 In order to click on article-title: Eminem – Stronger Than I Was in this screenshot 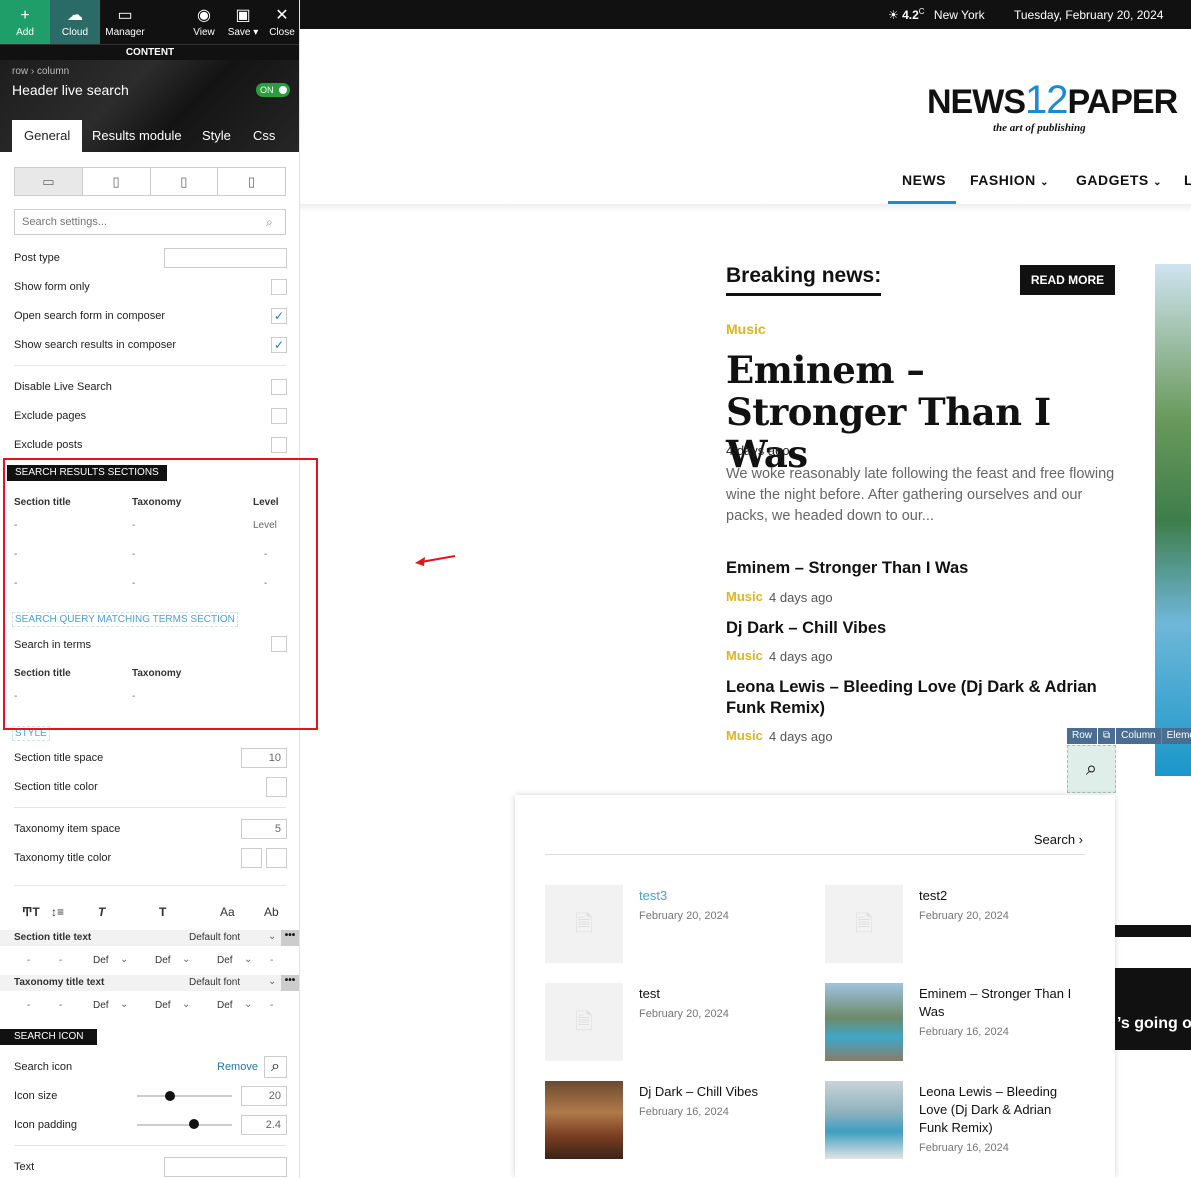, I will do `click(921, 568)`.